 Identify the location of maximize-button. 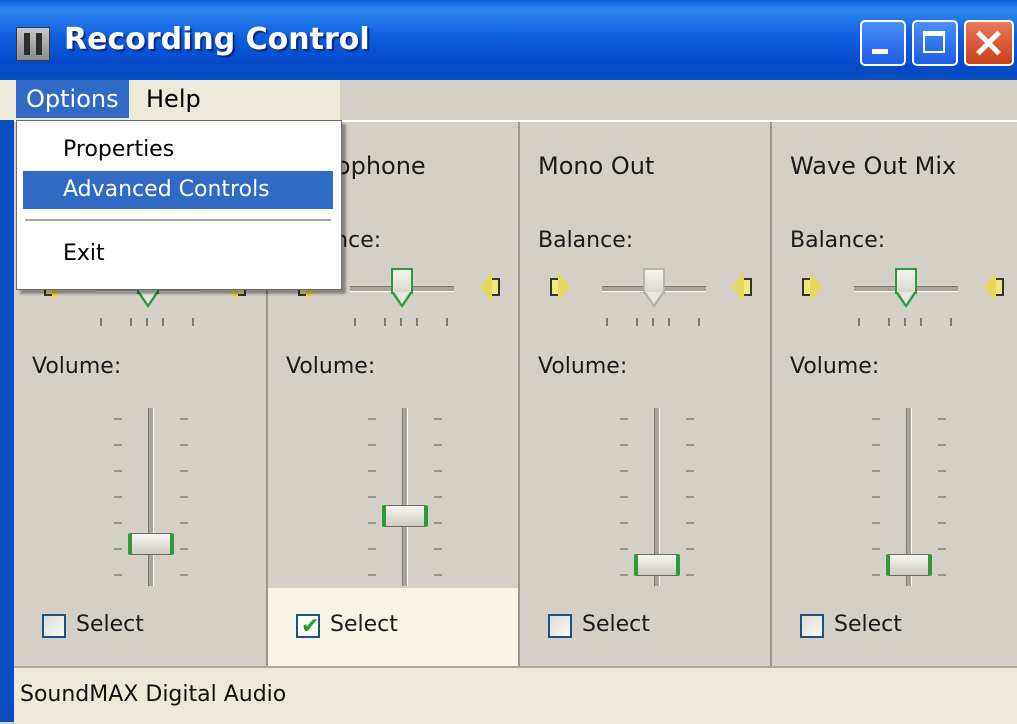
(935, 43).